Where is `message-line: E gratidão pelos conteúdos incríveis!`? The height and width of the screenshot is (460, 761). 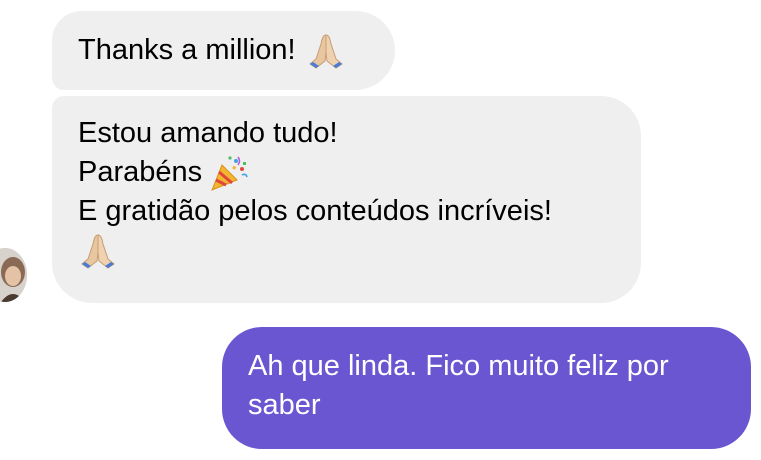 message-line: E gratidão pelos conteúdos incríveis! is located at coordinates (346, 211).